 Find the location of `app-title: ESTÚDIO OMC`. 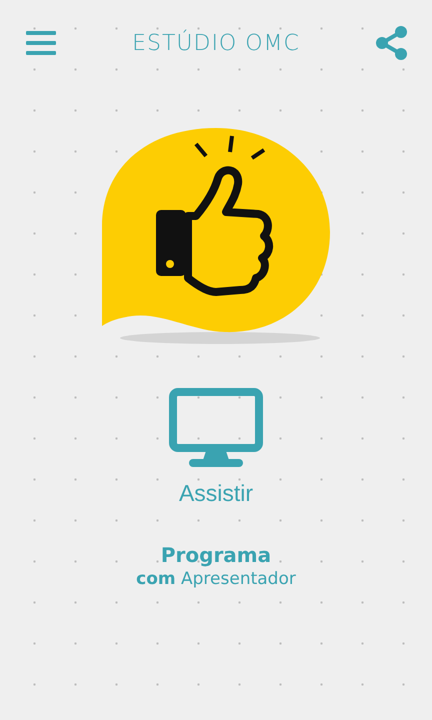

app-title: ESTÚDIO OMC is located at coordinates (216, 43).